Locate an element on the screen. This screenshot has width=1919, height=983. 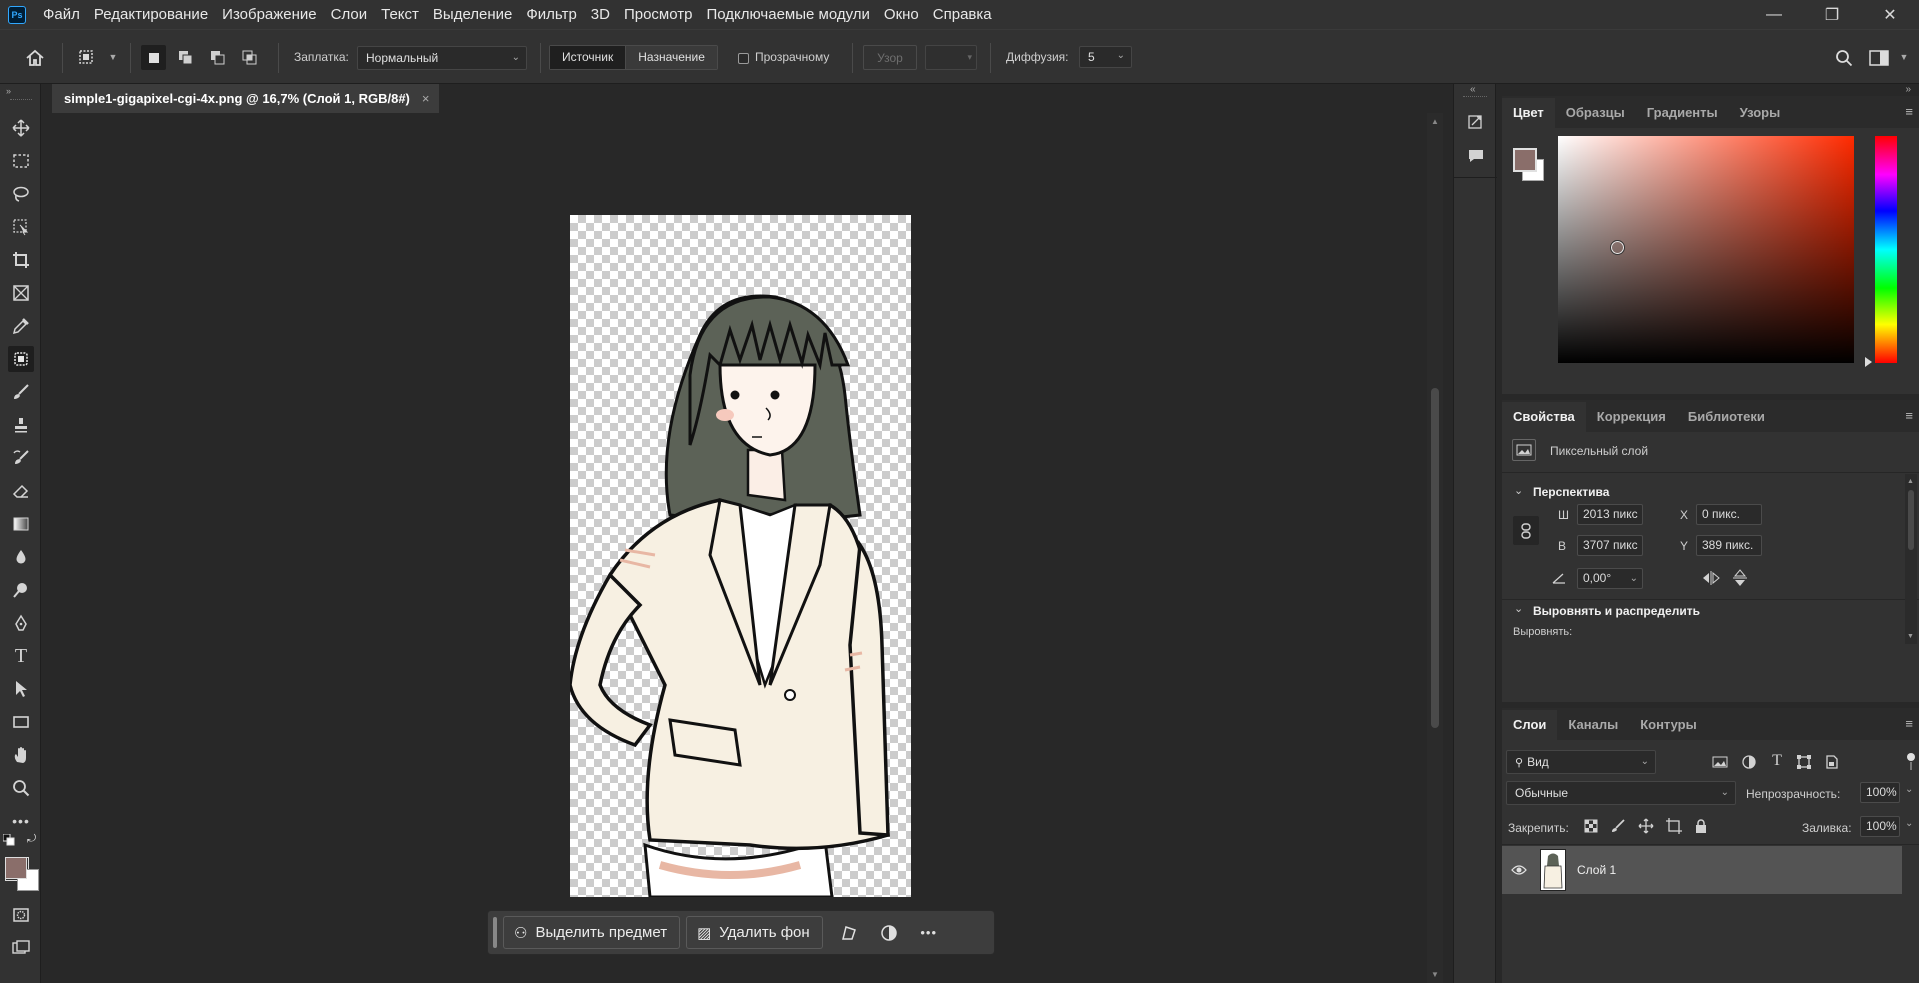
tab-color: Цвет is located at coordinates (1528, 113).